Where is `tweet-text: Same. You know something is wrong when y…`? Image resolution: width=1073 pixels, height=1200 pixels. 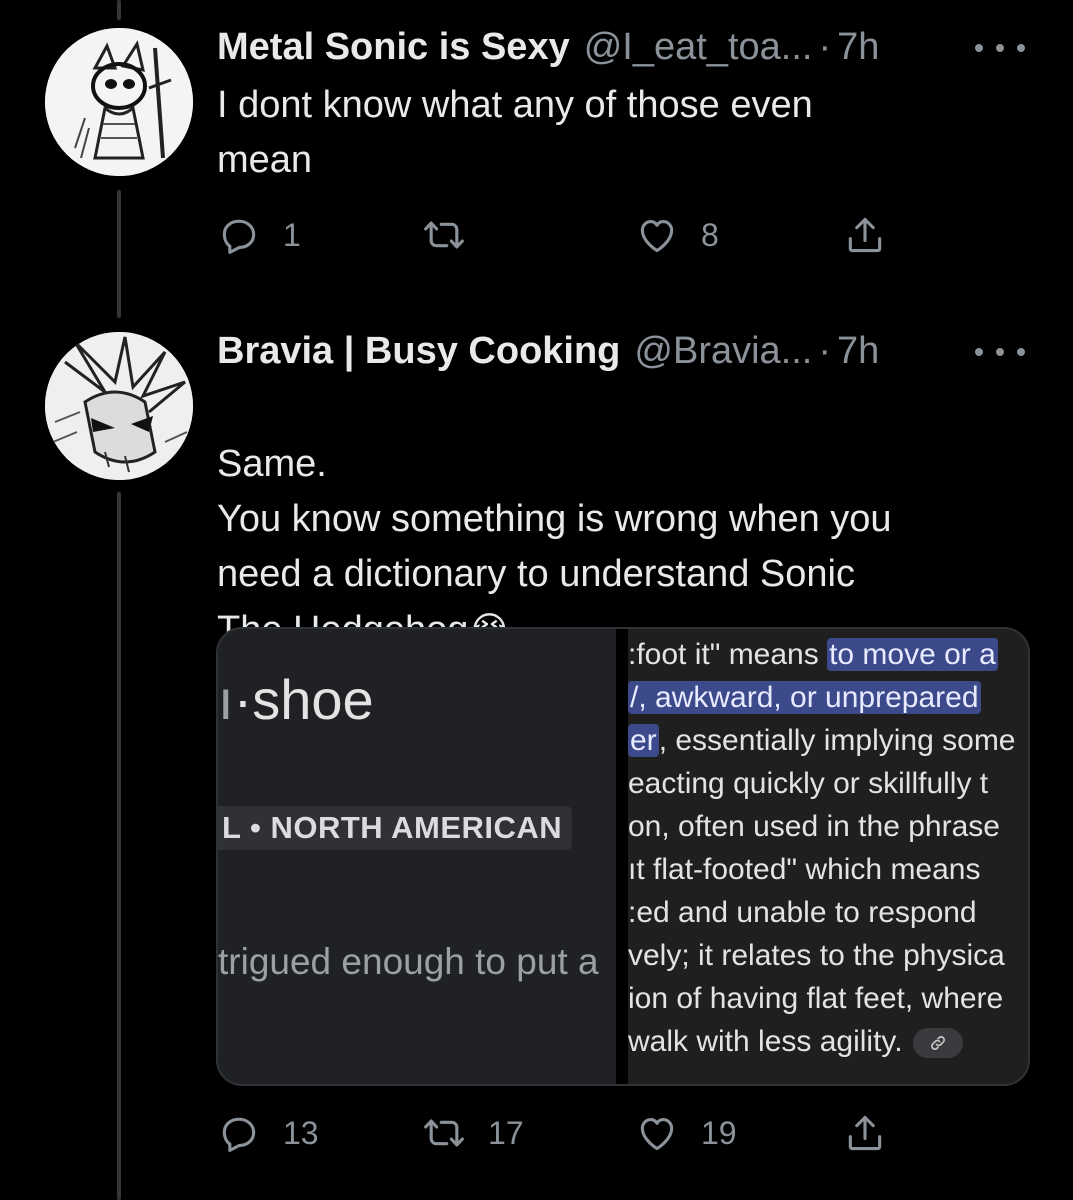 tweet-text: Same. You know something is wrong when y… is located at coordinates (554, 520).